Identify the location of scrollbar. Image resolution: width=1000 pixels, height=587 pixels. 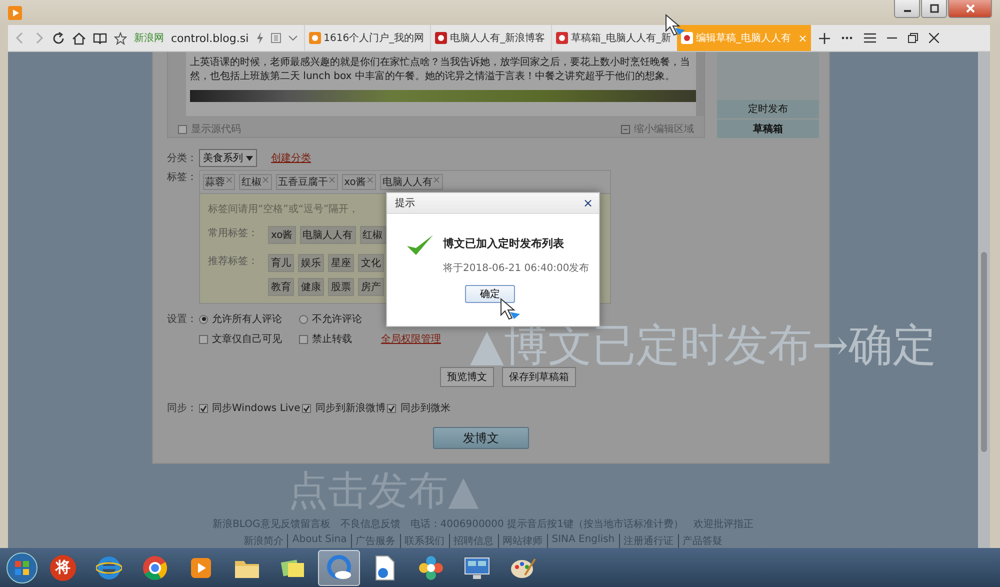
(984, 300).